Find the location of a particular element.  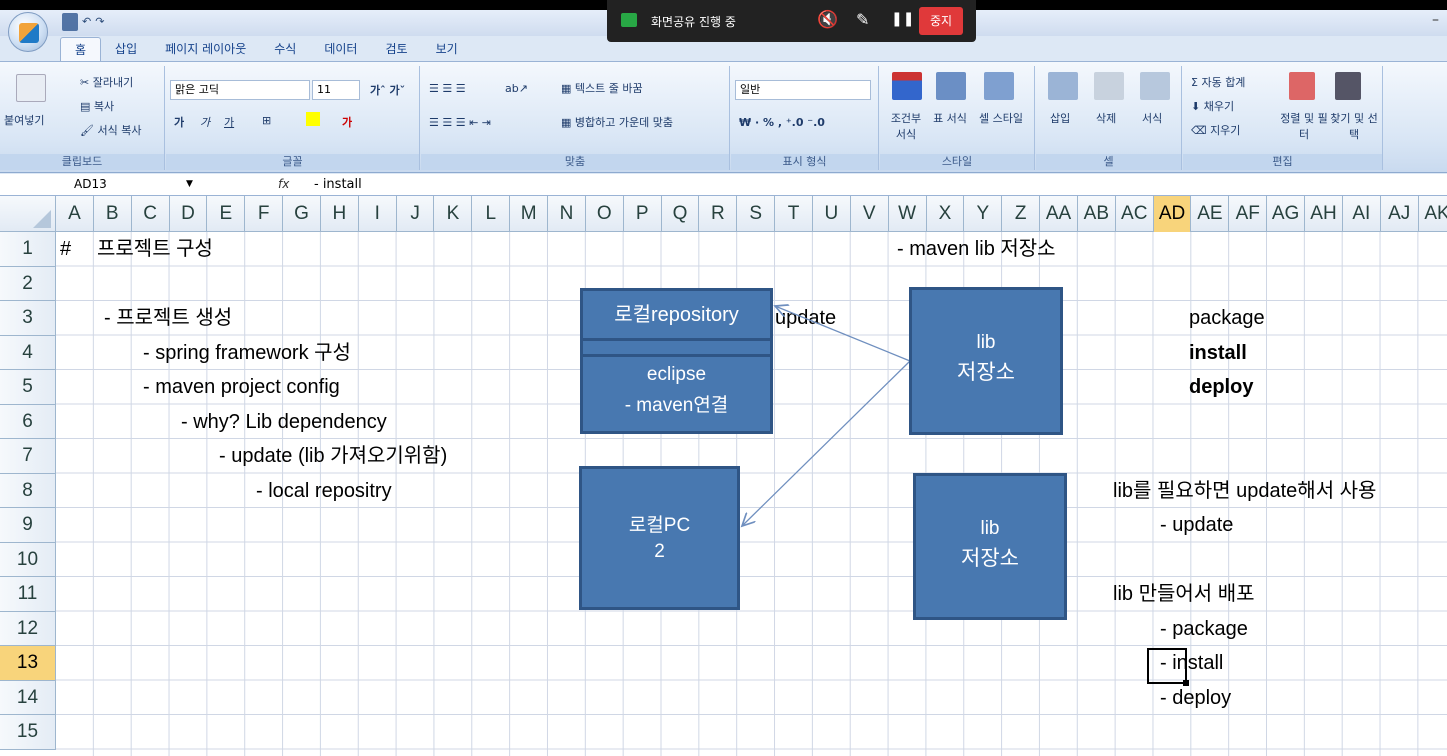

formula-input: - install is located at coordinates (338, 184).